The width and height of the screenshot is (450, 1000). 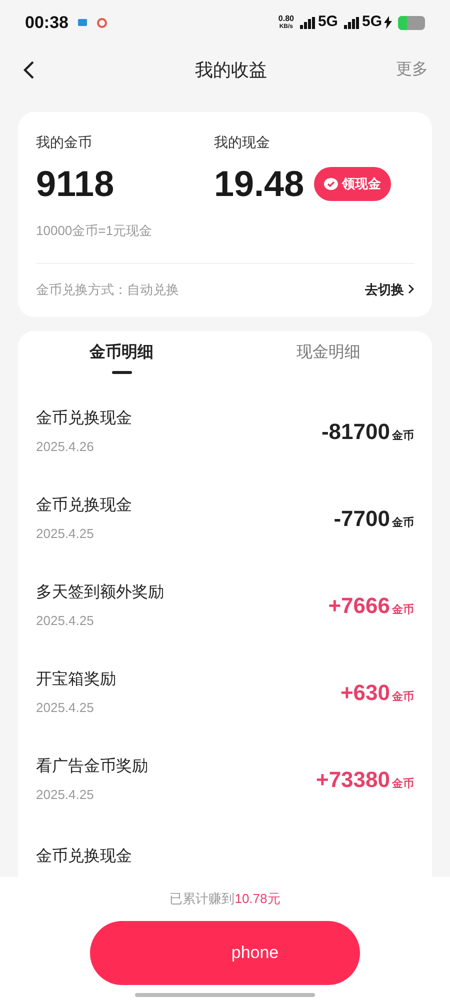 I want to click on network-speed: 0.80, so click(x=286, y=18).